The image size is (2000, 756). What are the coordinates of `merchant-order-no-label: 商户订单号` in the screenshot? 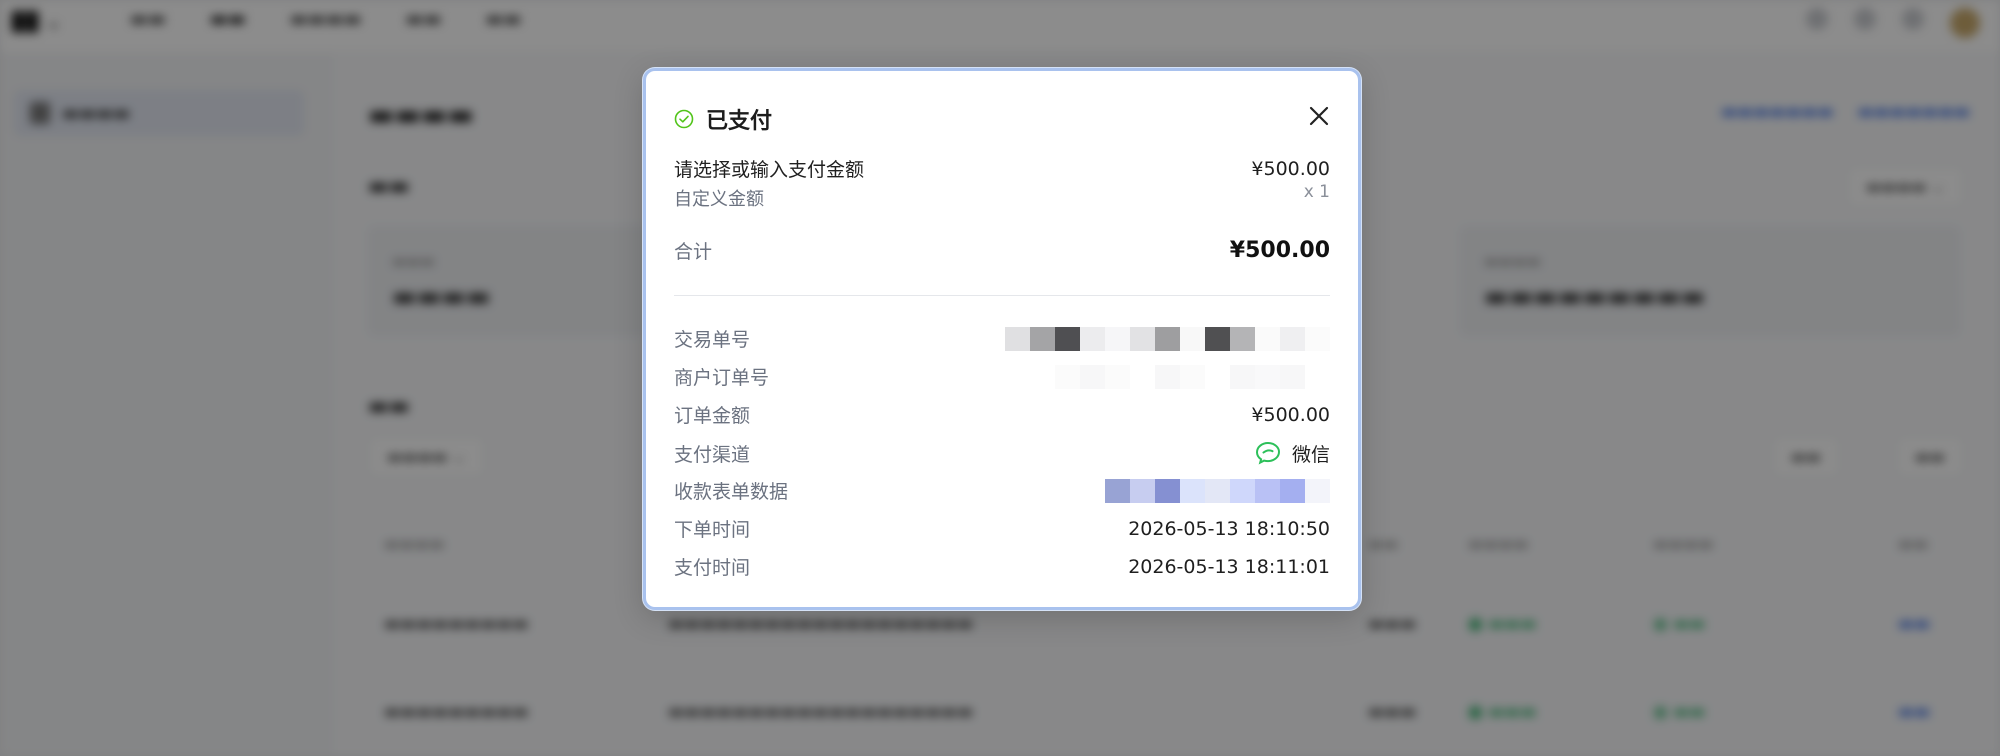 It's located at (722, 378).